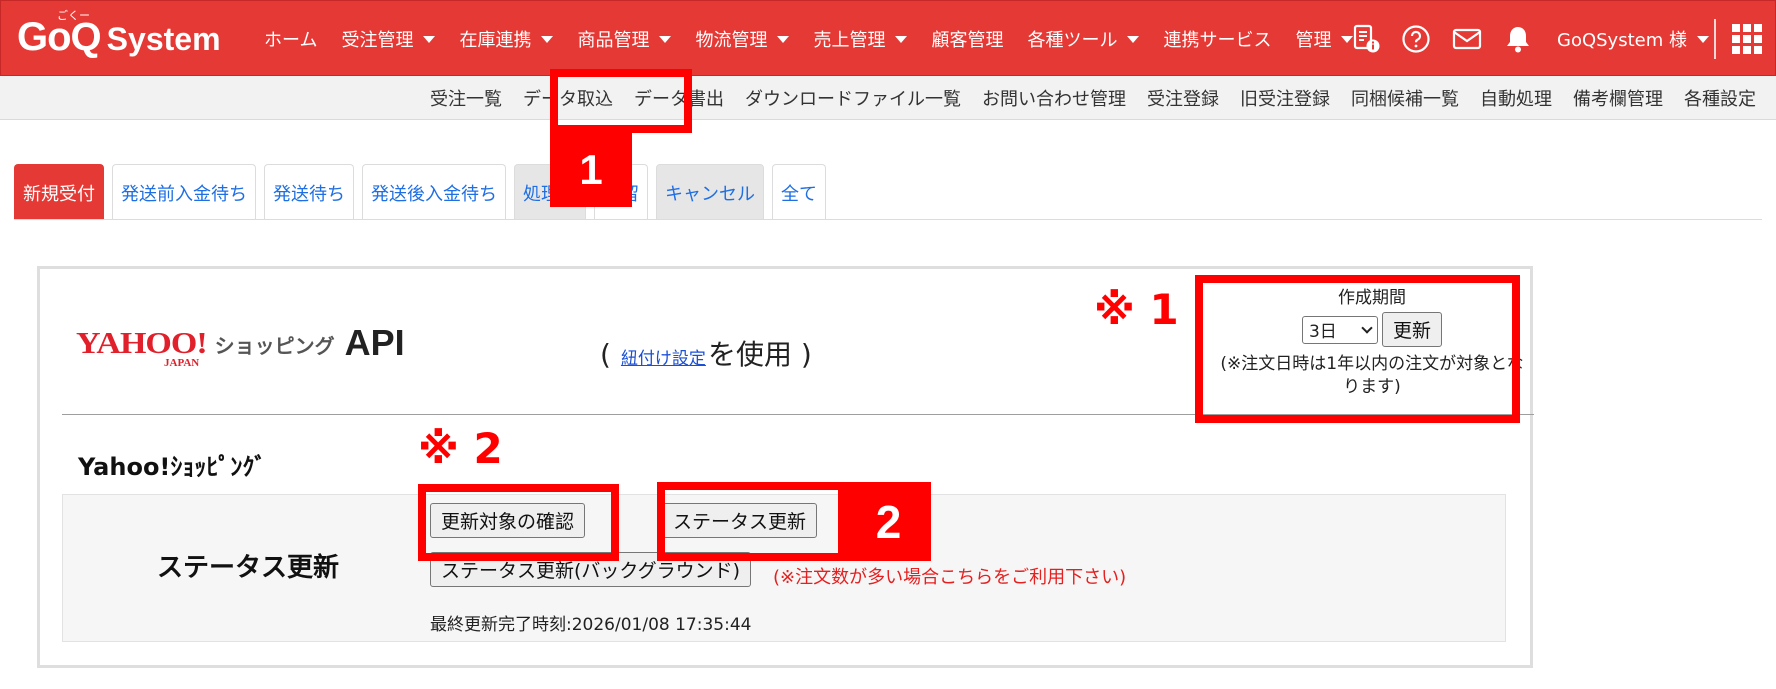 The height and width of the screenshot is (689, 1776). I want to click on annotation-badge-2: 2, so click(888, 521).